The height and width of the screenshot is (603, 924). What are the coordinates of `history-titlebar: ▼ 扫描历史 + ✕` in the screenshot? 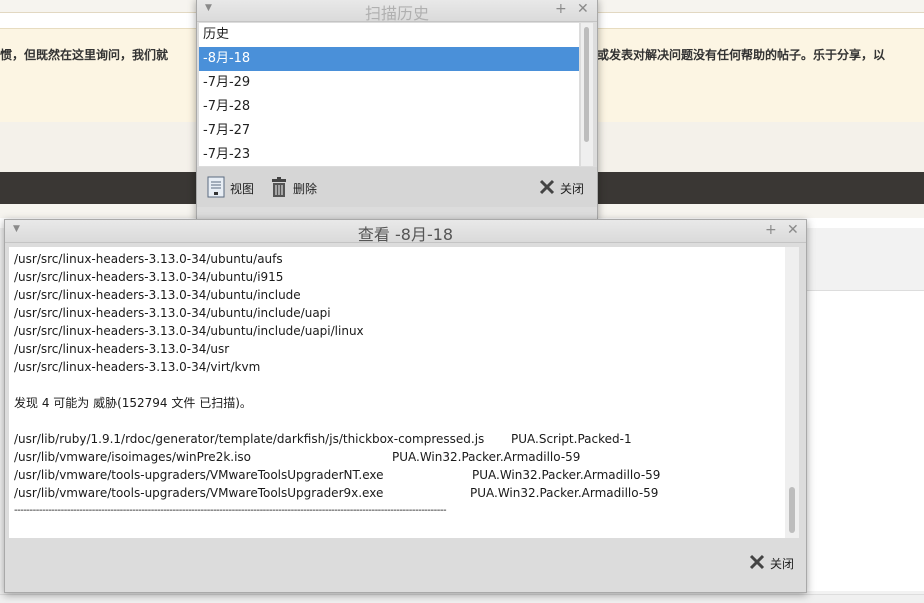 It's located at (397, 11).